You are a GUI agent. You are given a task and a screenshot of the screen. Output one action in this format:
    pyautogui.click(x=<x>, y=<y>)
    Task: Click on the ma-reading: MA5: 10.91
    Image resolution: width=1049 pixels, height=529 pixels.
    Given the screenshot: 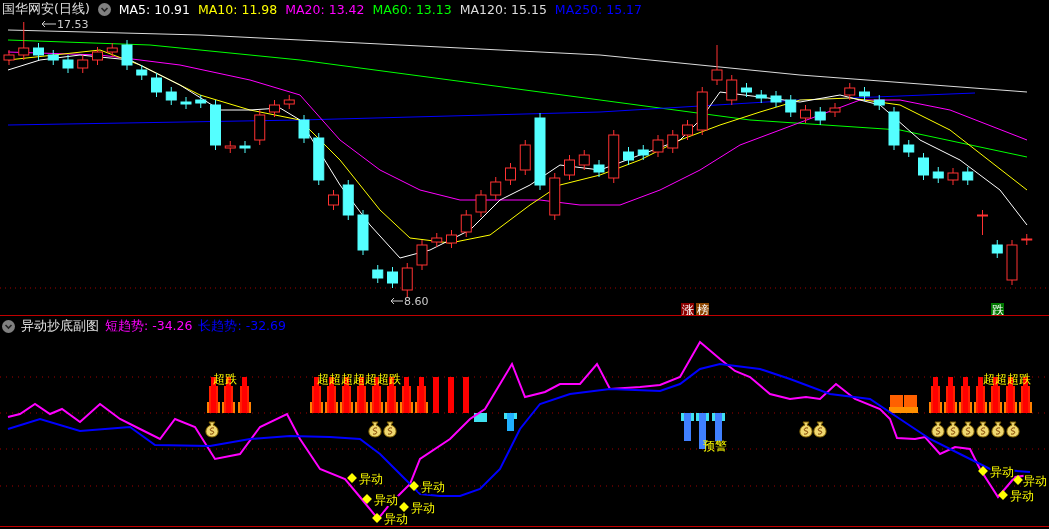 What is the action you would take?
    pyautogui.click(x=154, y=9)
    